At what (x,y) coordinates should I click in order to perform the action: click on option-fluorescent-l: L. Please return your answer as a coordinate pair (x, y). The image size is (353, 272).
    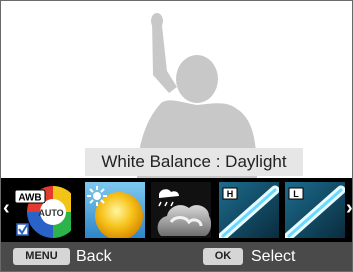
    Looking at the image, I should click on (315, 210).